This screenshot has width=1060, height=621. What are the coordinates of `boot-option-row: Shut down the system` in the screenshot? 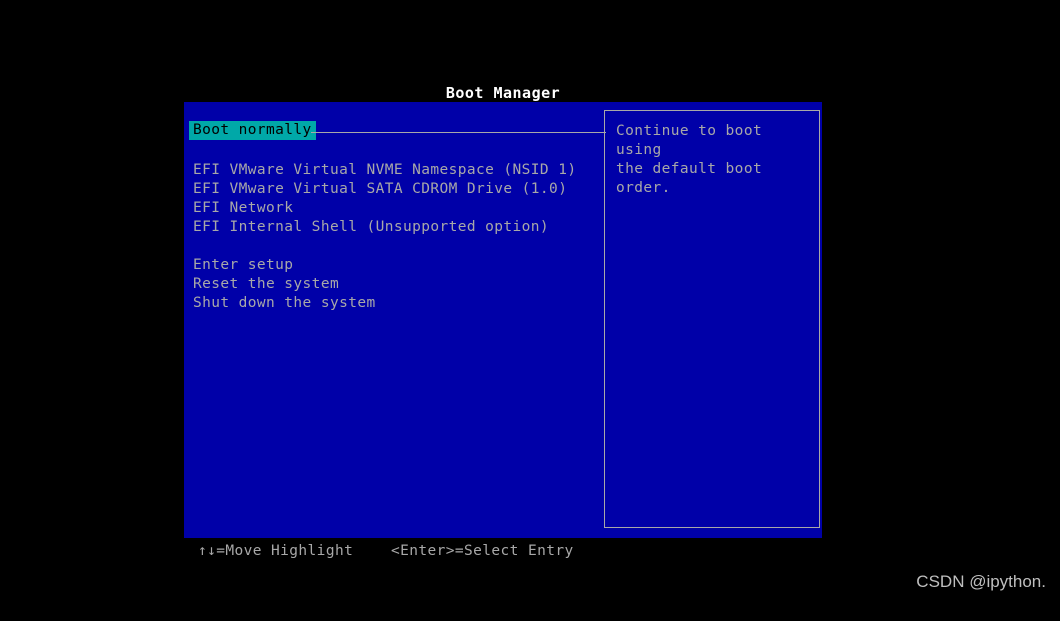 It's located at (284, 303).